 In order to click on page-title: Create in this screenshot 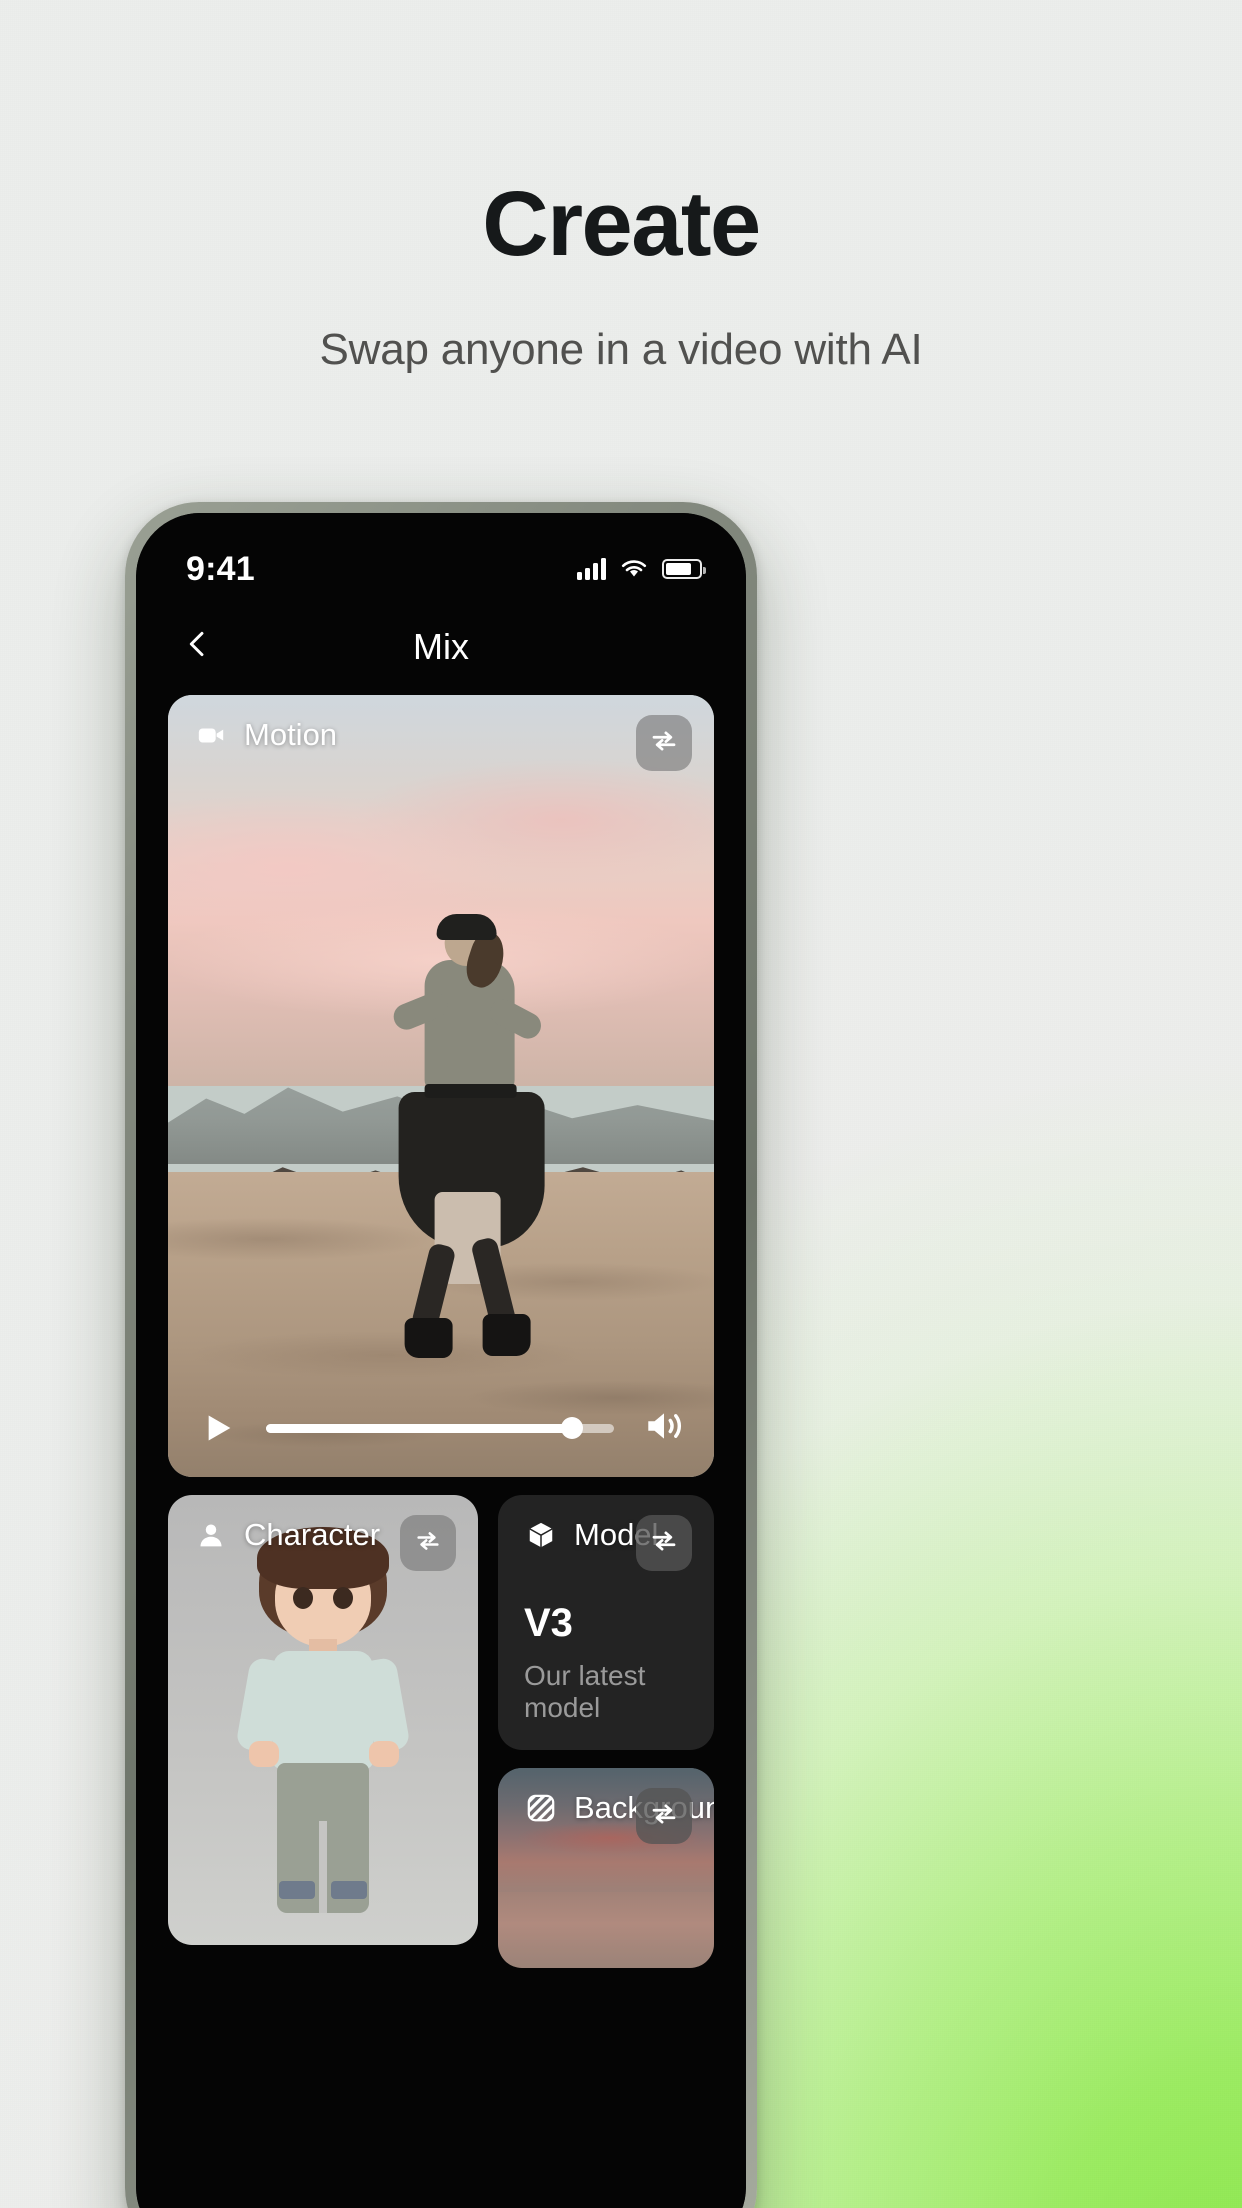, I will do `click(621, 224)`.